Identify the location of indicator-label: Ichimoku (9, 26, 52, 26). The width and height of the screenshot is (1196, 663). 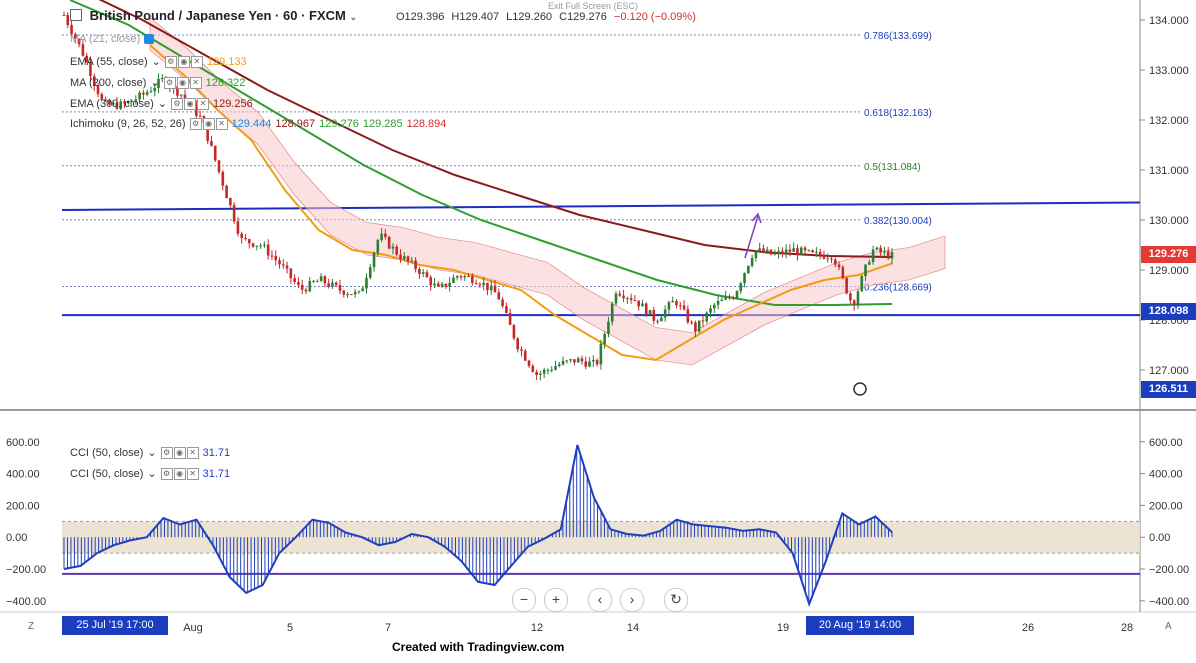
(128, 124).